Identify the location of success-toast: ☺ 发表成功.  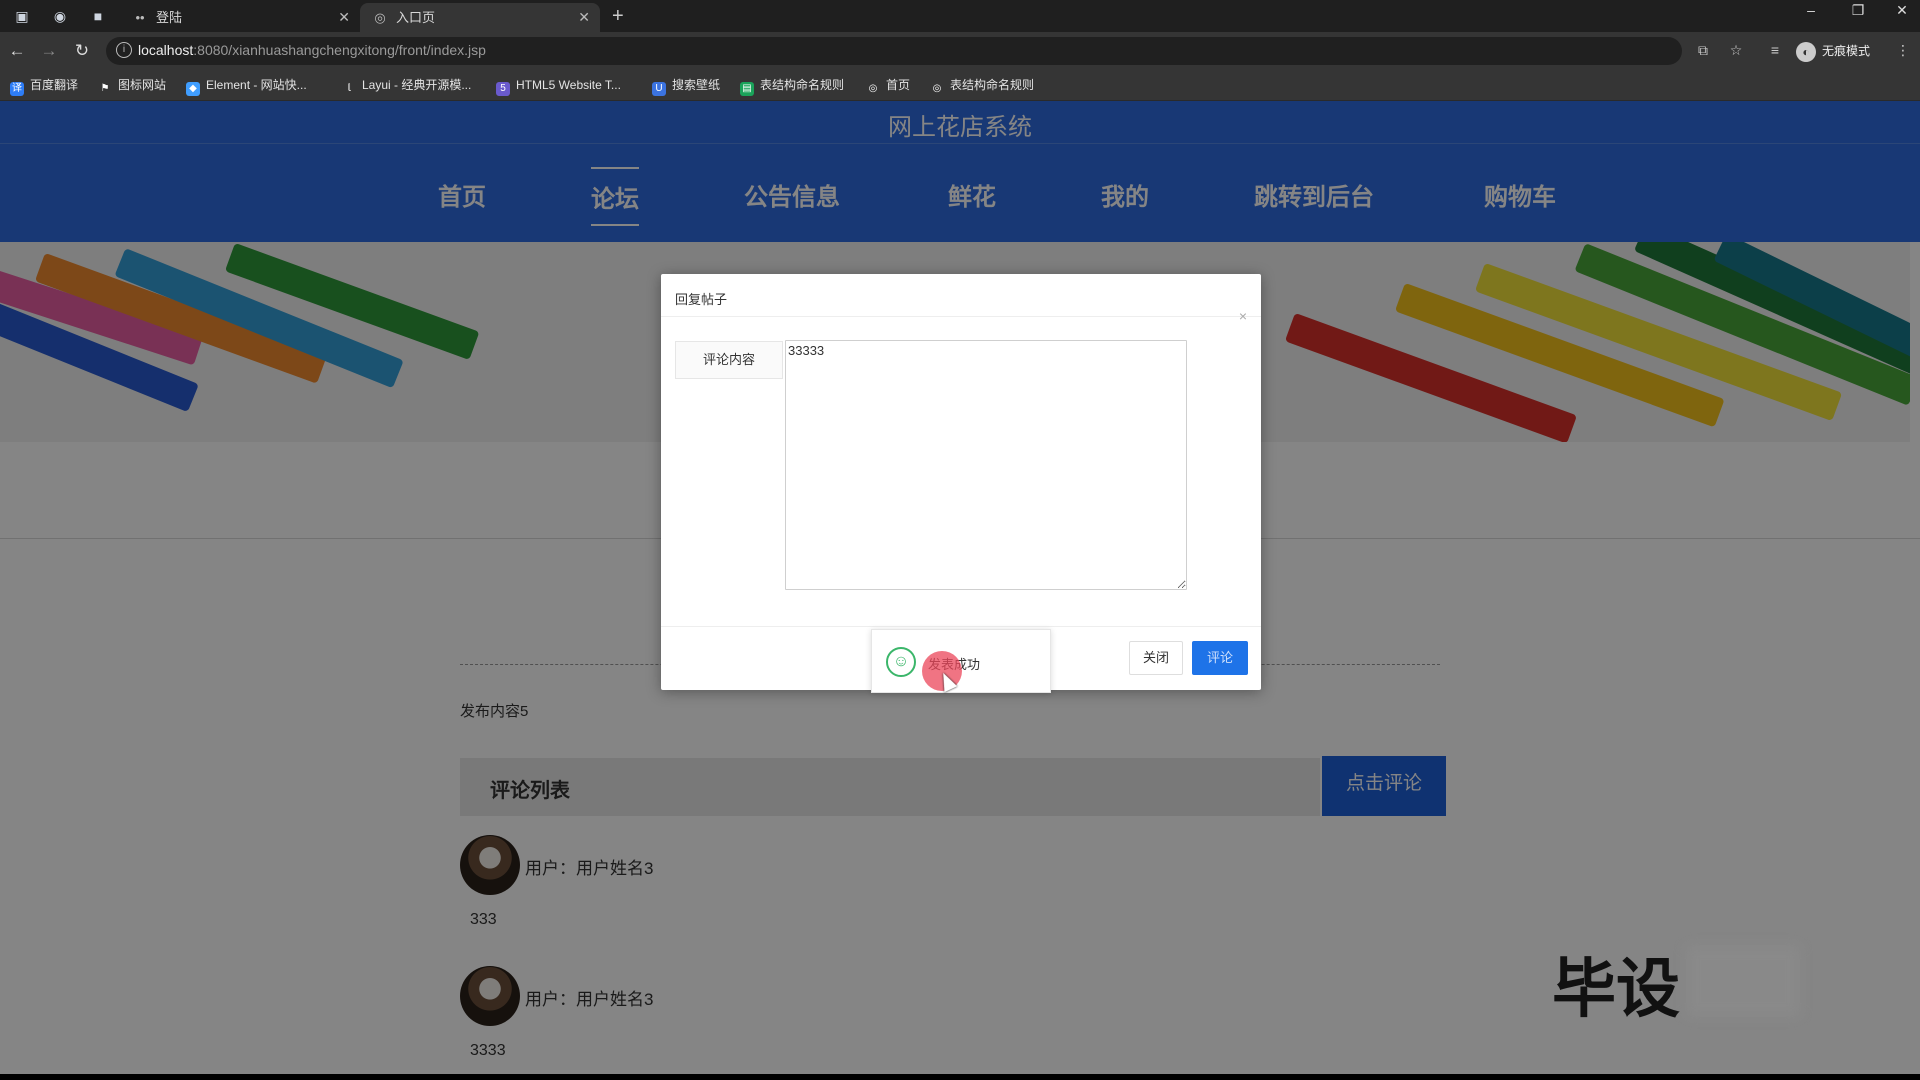
(961, 661).